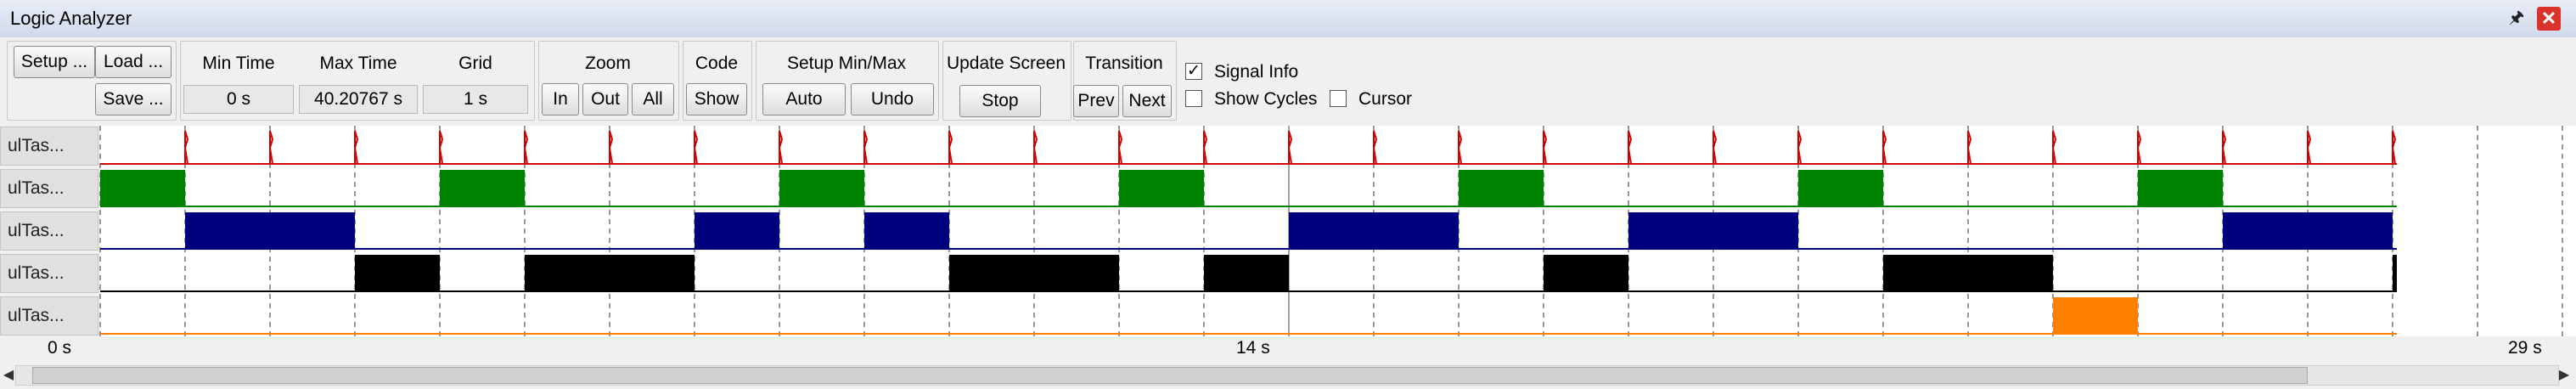 This screenshot has height=389, width=2576. Describe the element at coordinates (1147, 101) in the screenshot. I see `next-button: Next` at that location.